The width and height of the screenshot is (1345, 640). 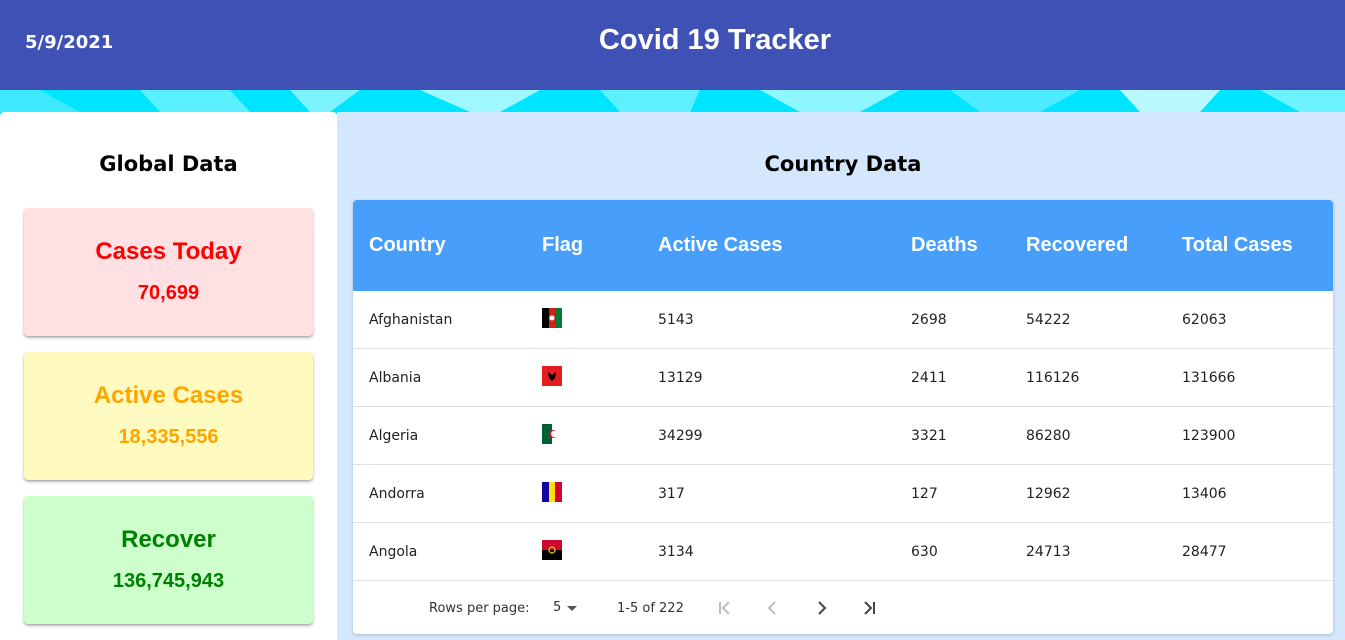 What do you see at coordinates (394, 436) in the screenshot?
I see `country-name: Algeria` at bounding box center [394, 436].